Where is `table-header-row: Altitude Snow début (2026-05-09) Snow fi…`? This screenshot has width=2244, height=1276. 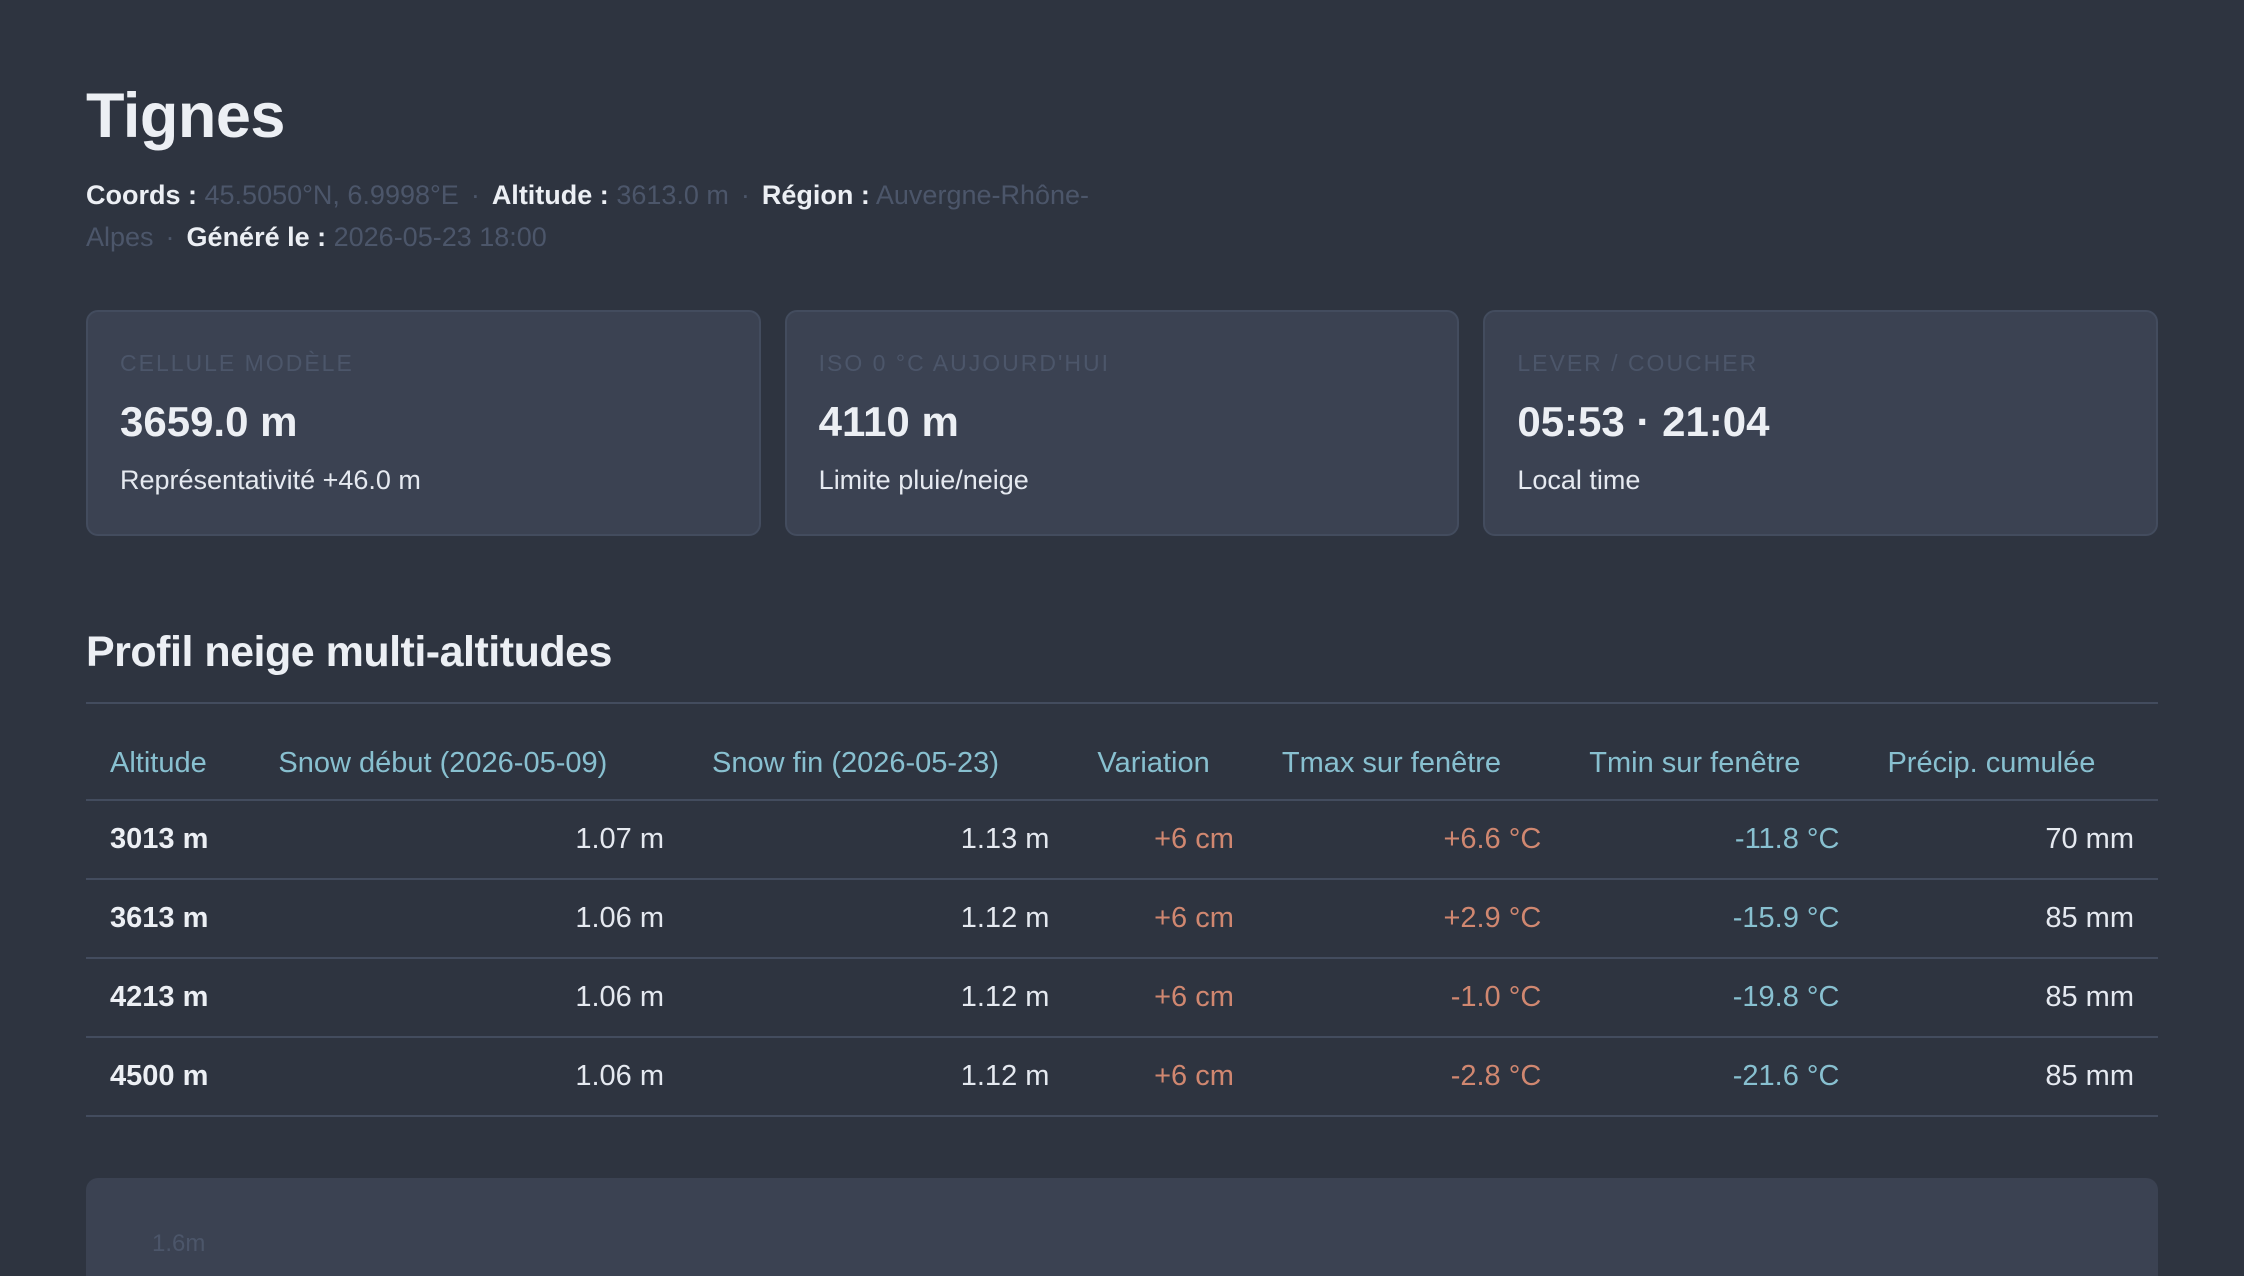
table-header-row: Altitude Snow début (2026-05-09) Snow fi… is located at coordinates (1122, 764).